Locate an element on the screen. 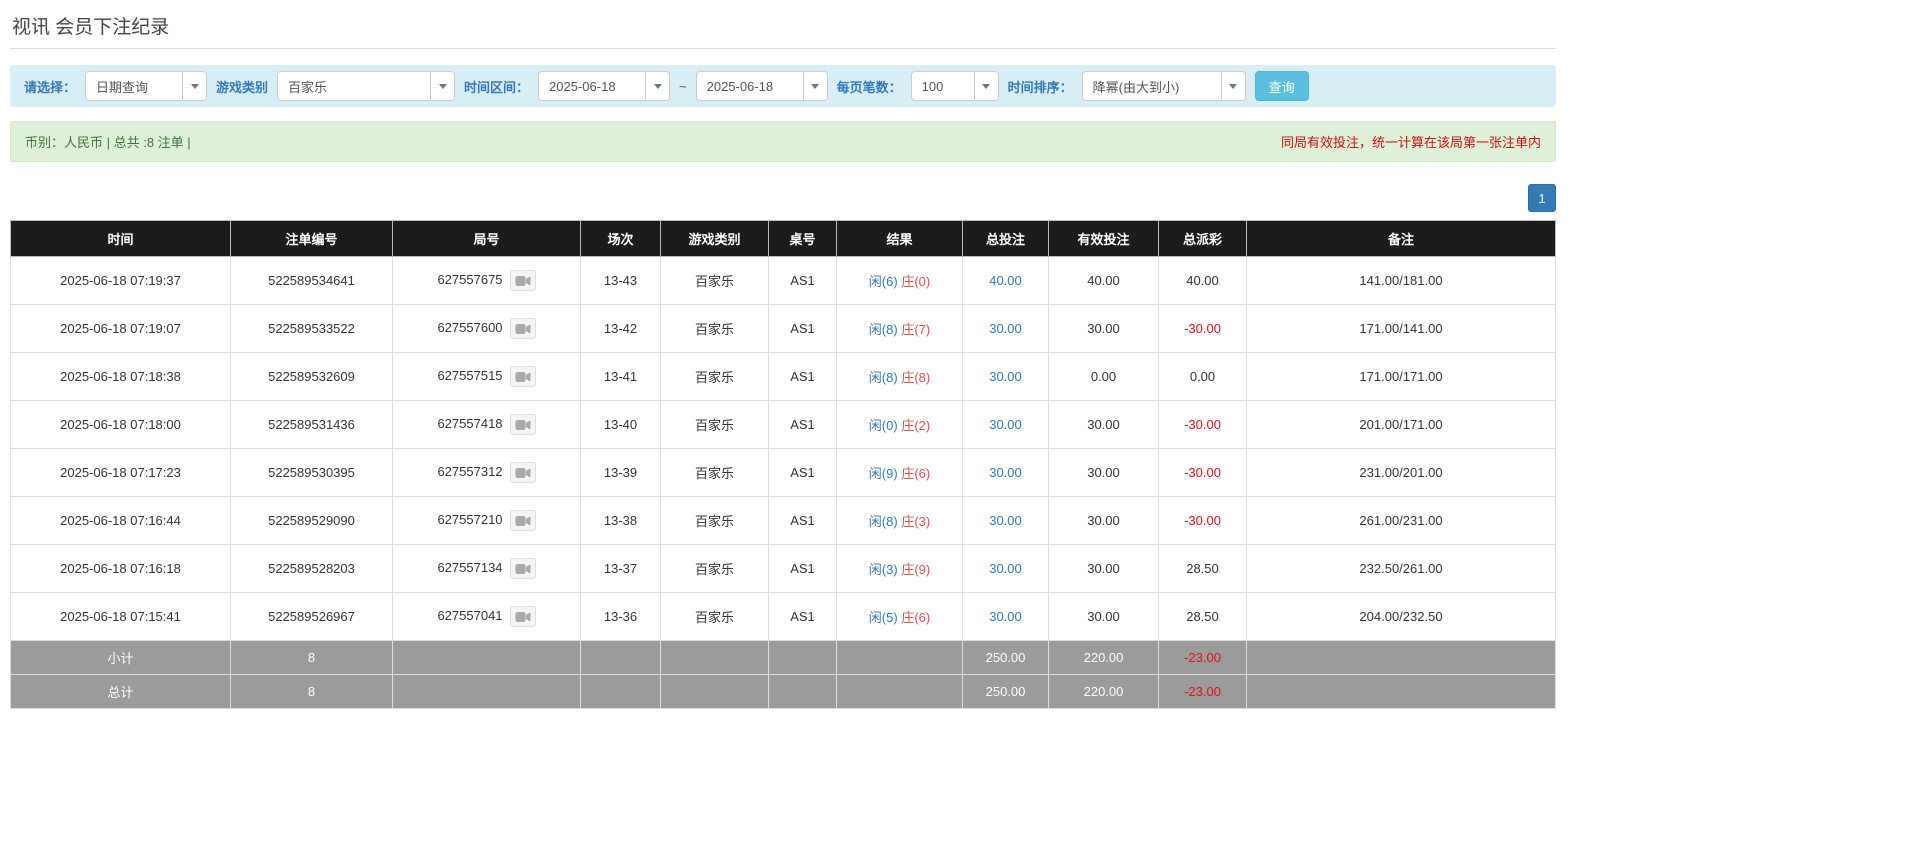 Image resolution: width=1919 pixels, height=841 pixels. filter-label-date-range: 时间区间： is located at coordinates (497, 87).